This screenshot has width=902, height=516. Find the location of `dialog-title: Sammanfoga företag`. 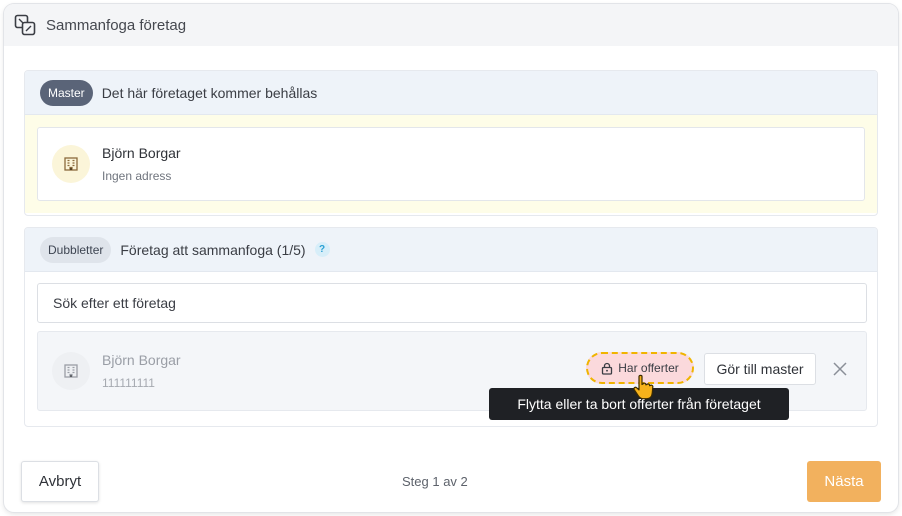

dialog-title: Sammanfoga företag is located at coordinates (116, 25).